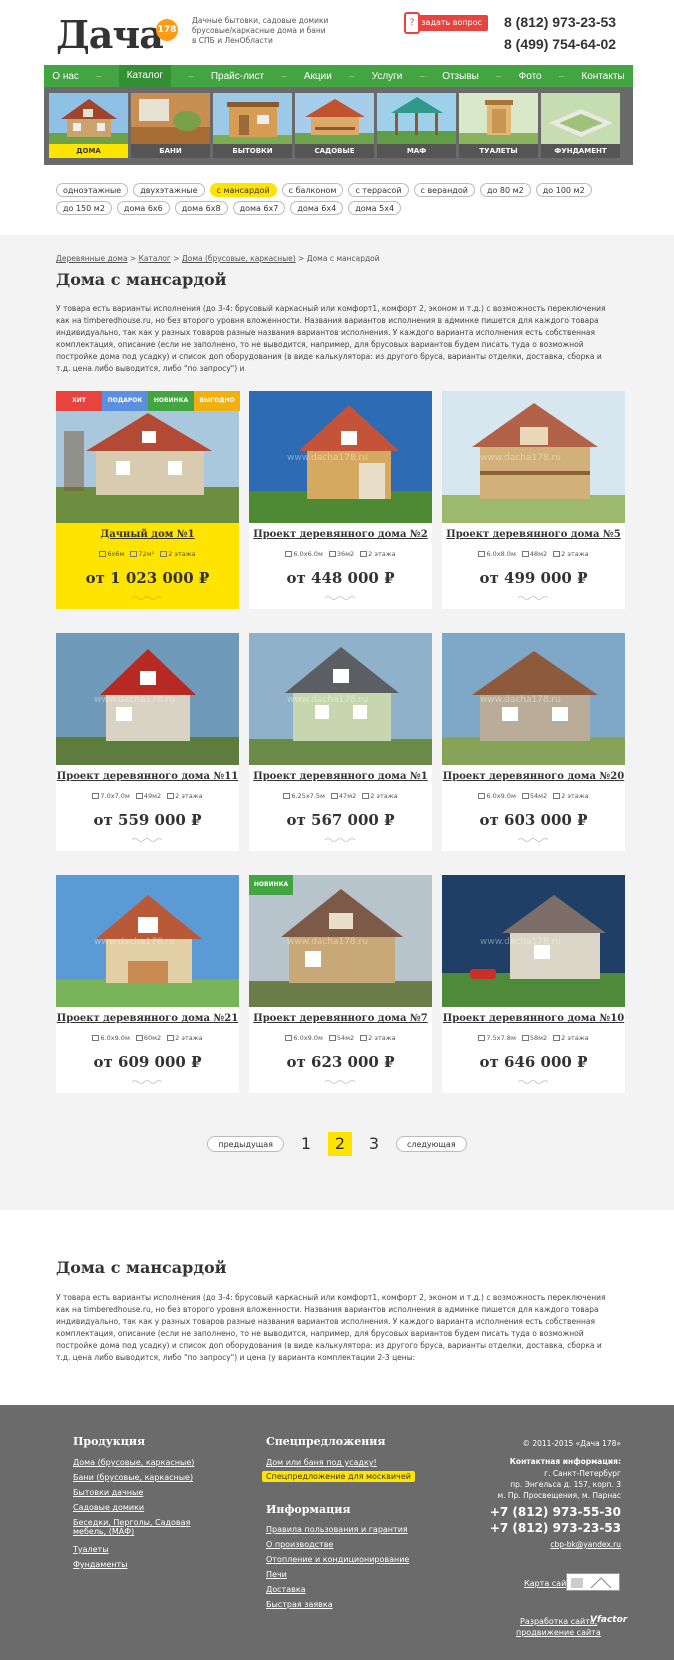  I want to click on product-title: Проект деревянного дома №20, so click(533, 776).